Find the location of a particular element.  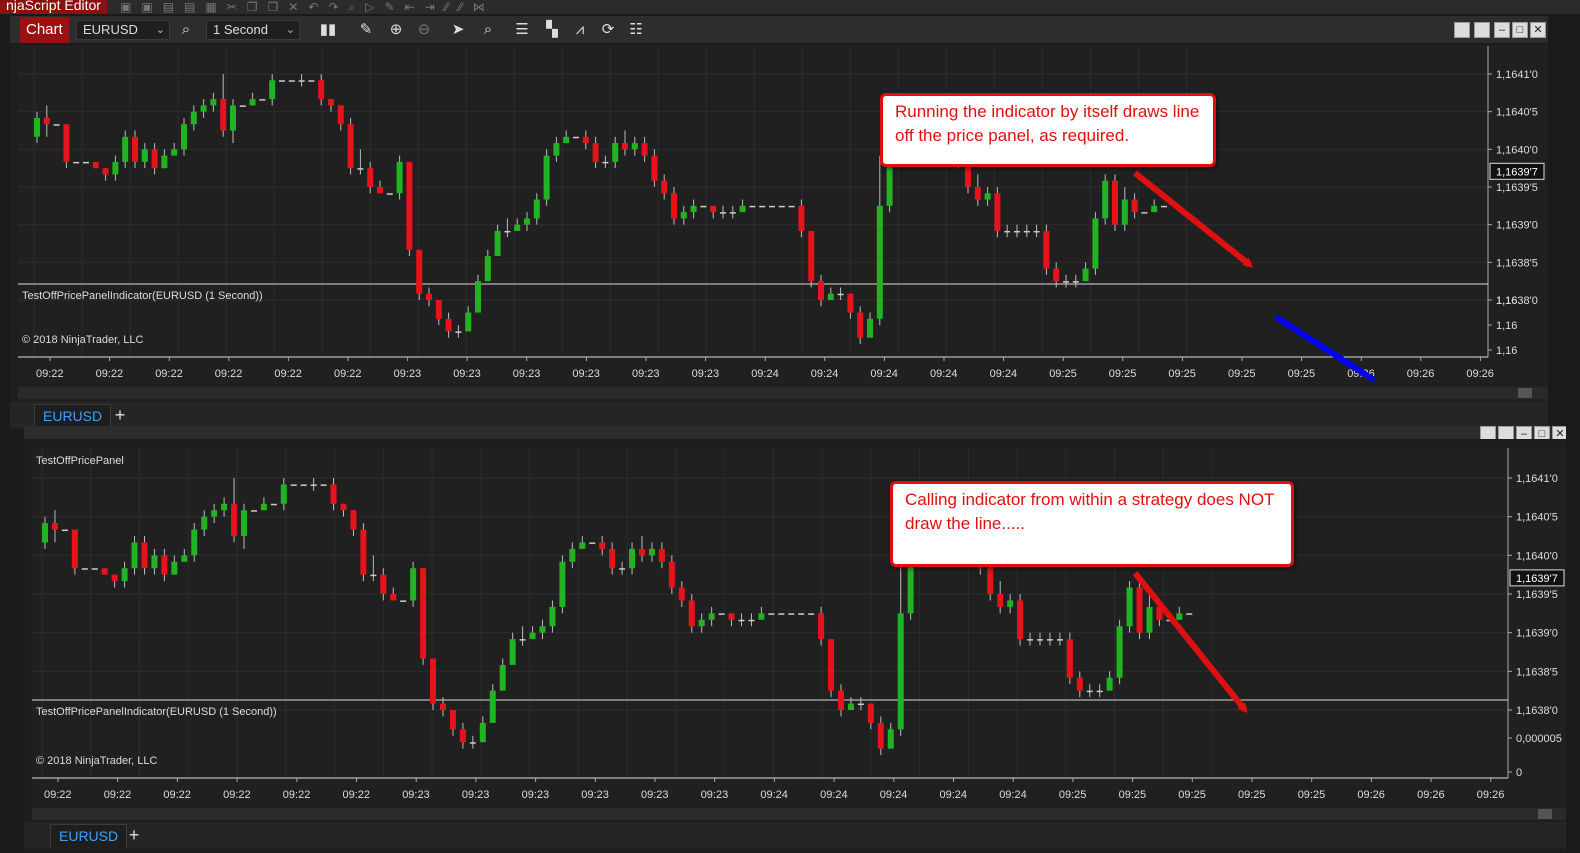

print-icon: ▤ is located at coordinates (168, 7).